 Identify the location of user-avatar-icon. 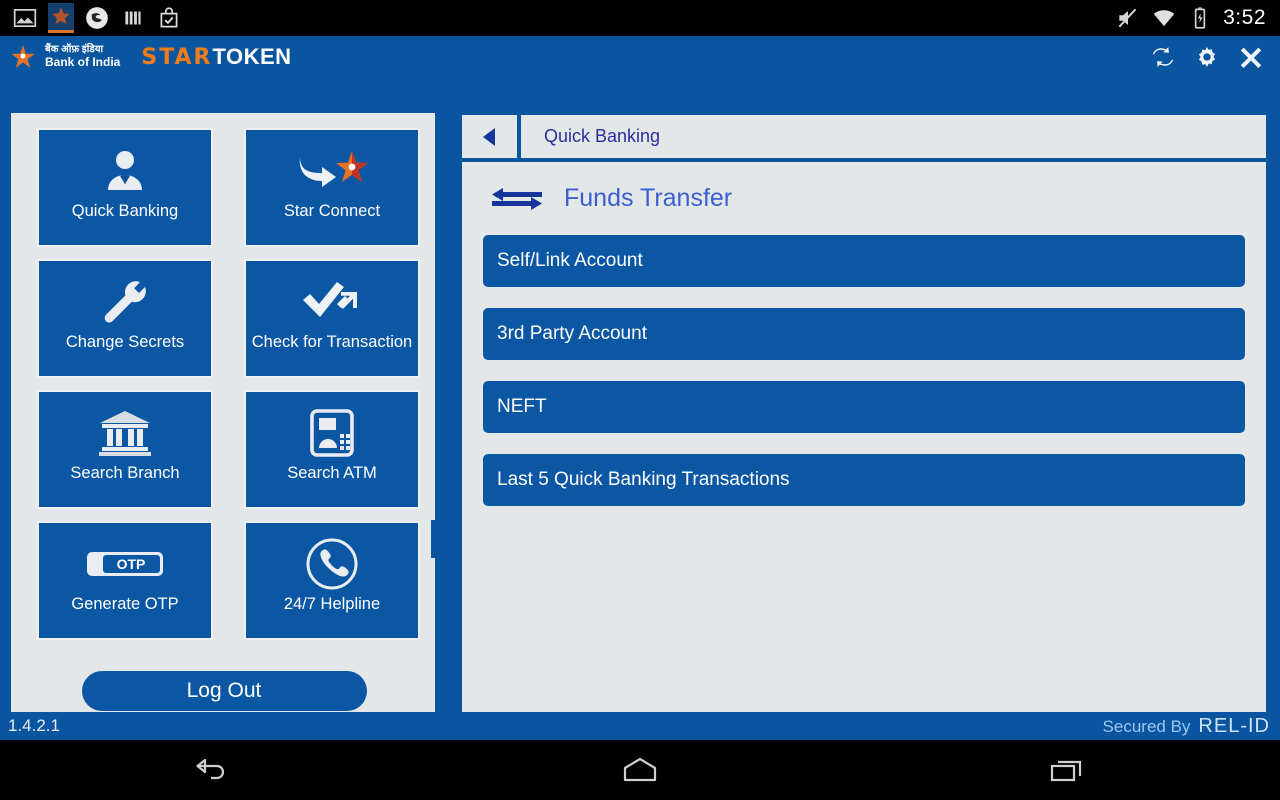
(125, 171).